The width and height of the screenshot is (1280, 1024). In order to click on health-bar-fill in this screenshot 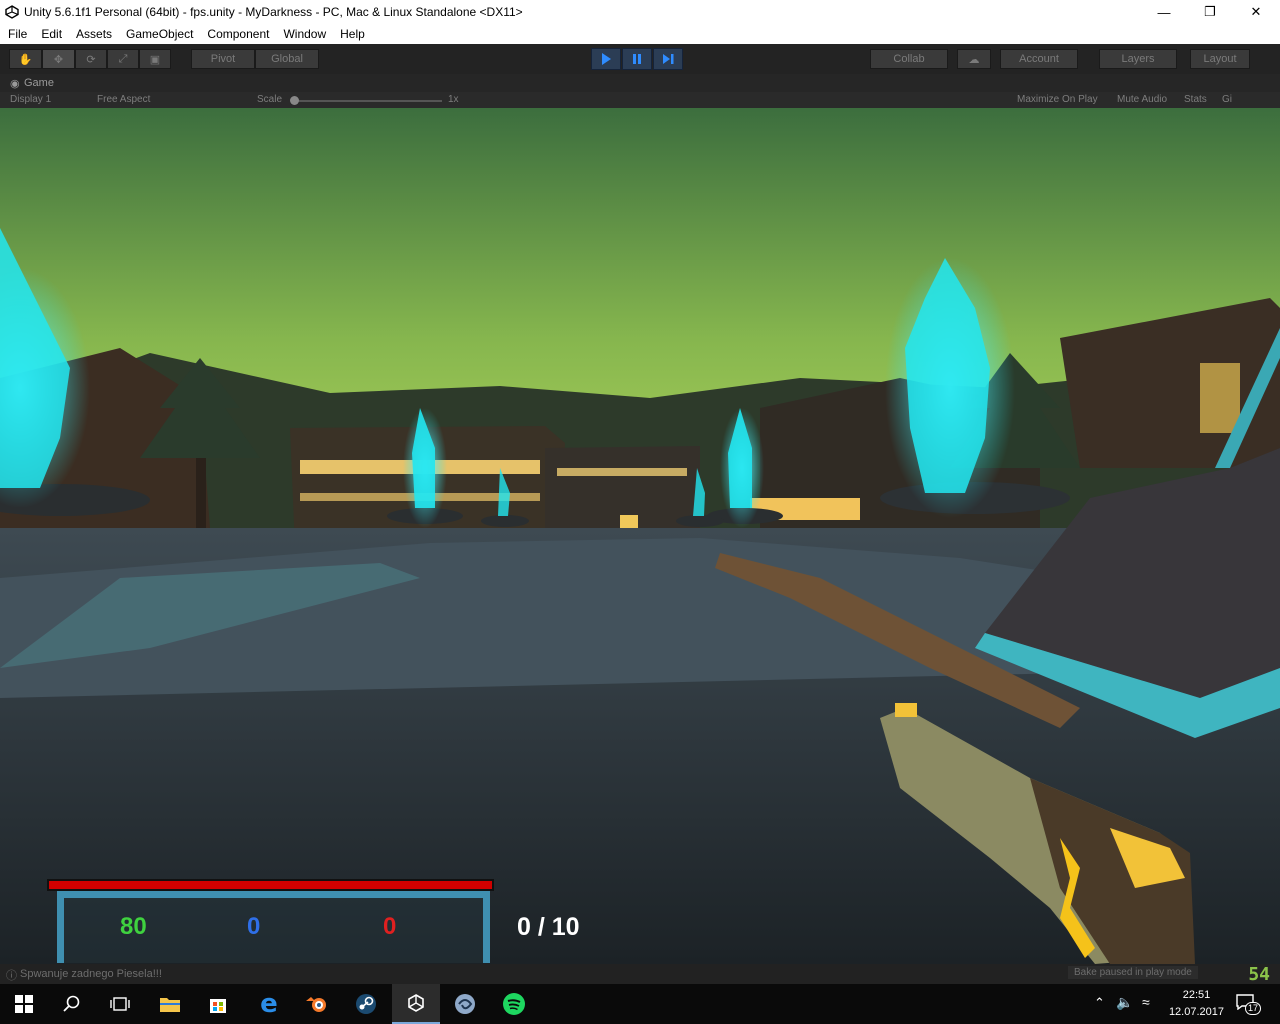, I will do `click(270, 885)`.